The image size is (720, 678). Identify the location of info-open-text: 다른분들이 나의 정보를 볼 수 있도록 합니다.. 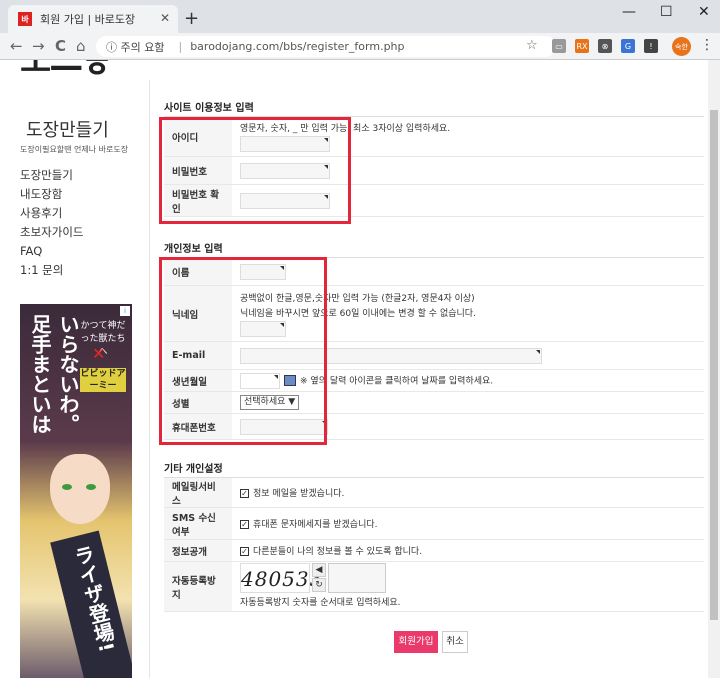
(338, 552).